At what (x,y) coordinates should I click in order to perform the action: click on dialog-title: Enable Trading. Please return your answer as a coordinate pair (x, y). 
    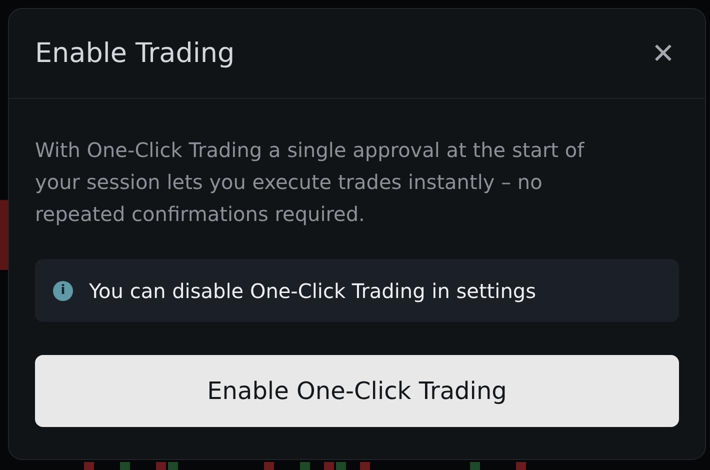
    Looking at the image, I should click on (135, 53).